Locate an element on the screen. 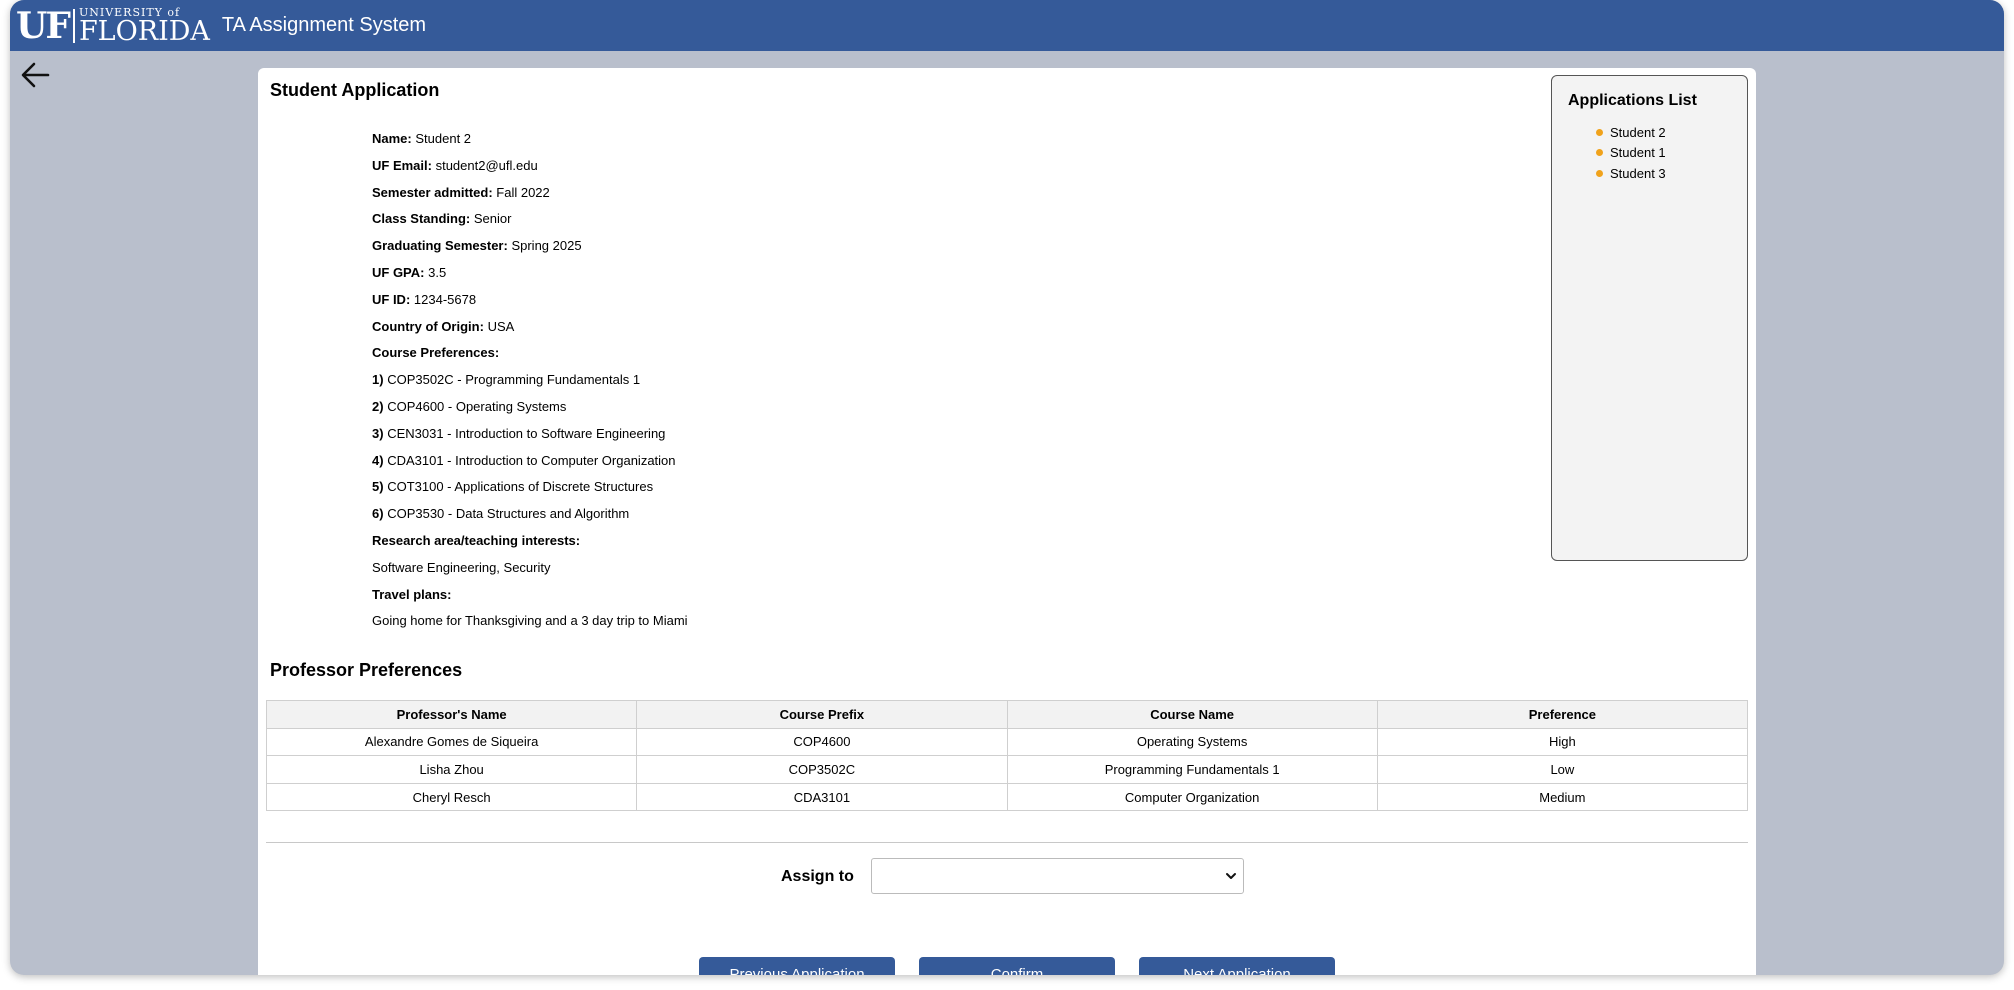 Image resolution: width=2014 pixels, height=990 pixels. applications-list: Student 2 Student 1 Student 3 is located at coordinates (1631, 153).